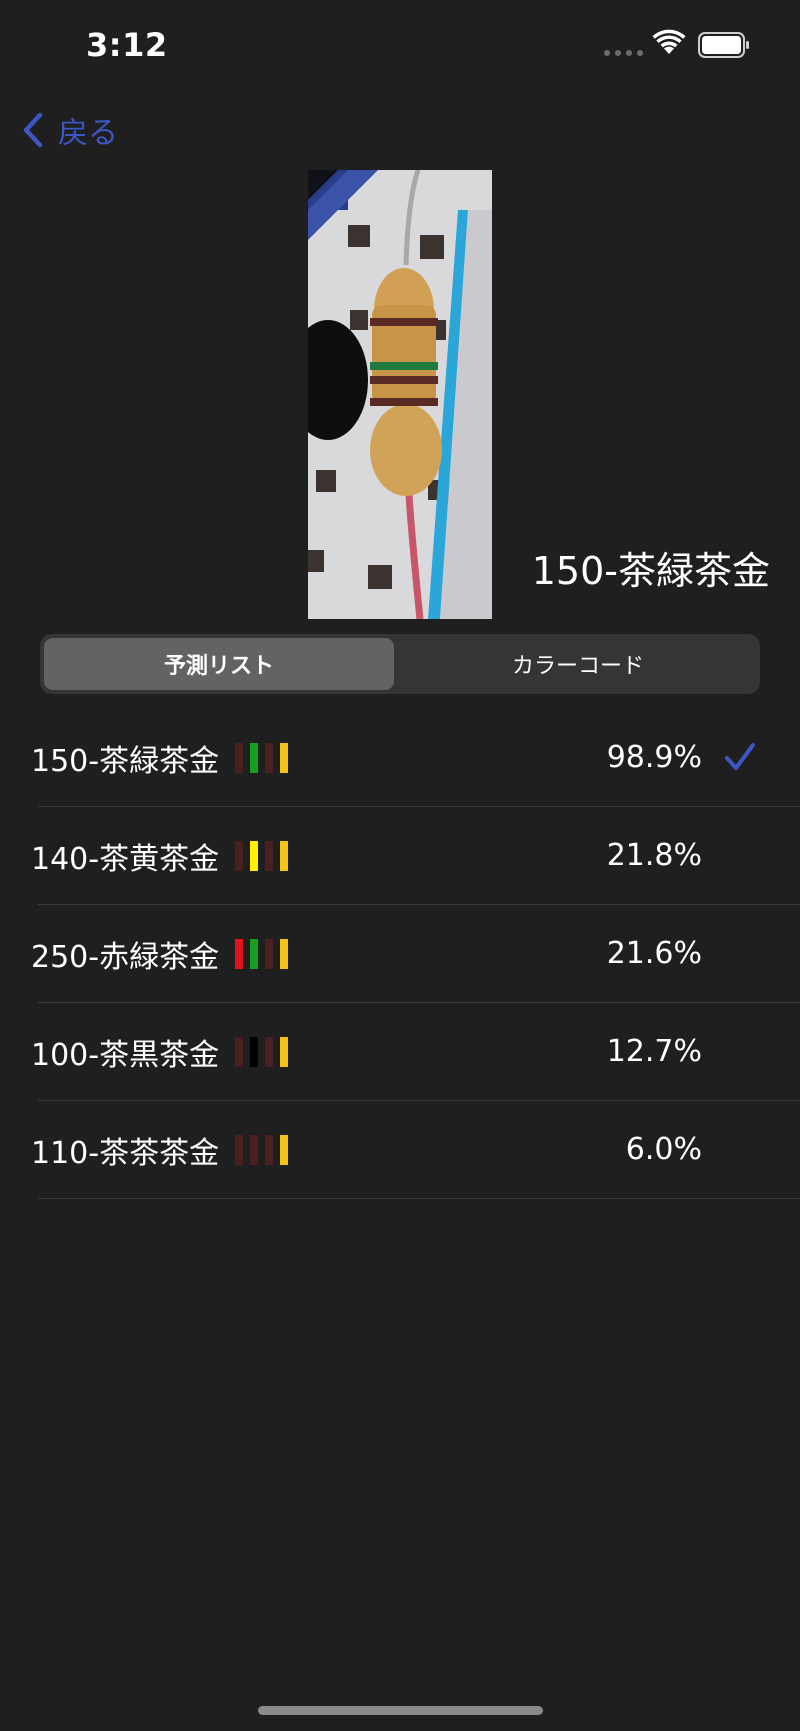 The image size is (800, 1731). What do you see at coordinates (669, 41) in the screenshot?
I see `wifi-icon` at bounding box center [669, 41].